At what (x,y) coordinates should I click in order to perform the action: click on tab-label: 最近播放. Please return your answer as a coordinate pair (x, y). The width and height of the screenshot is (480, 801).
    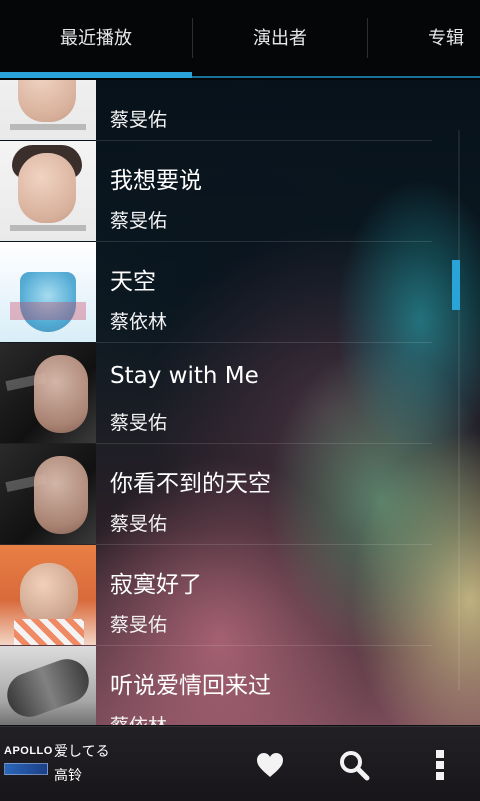
    Looking at the image, I should click on (96, 38).